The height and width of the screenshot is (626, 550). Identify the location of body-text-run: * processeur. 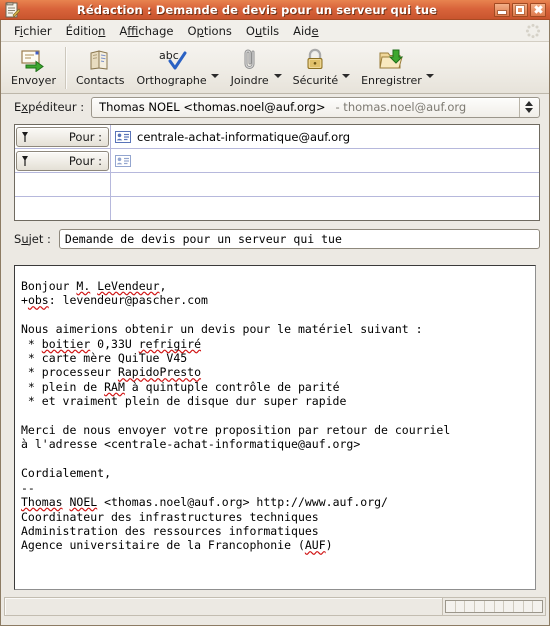
(69, 372).